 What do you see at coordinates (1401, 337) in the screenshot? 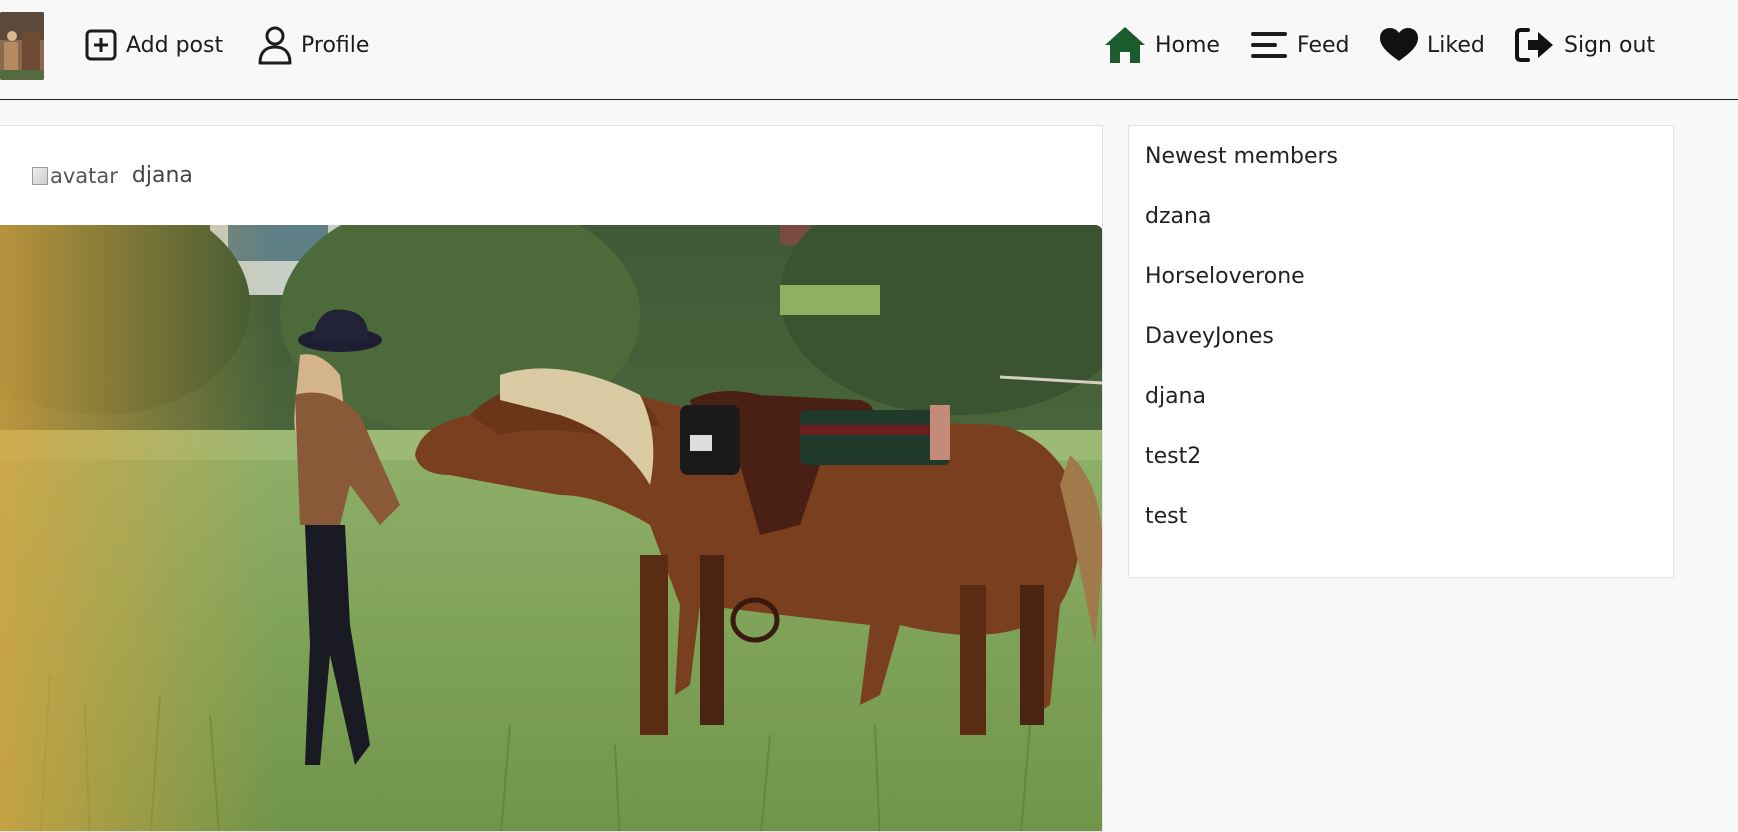
I see `member-link: DaveyJones` at bounding box center [1401, 337].